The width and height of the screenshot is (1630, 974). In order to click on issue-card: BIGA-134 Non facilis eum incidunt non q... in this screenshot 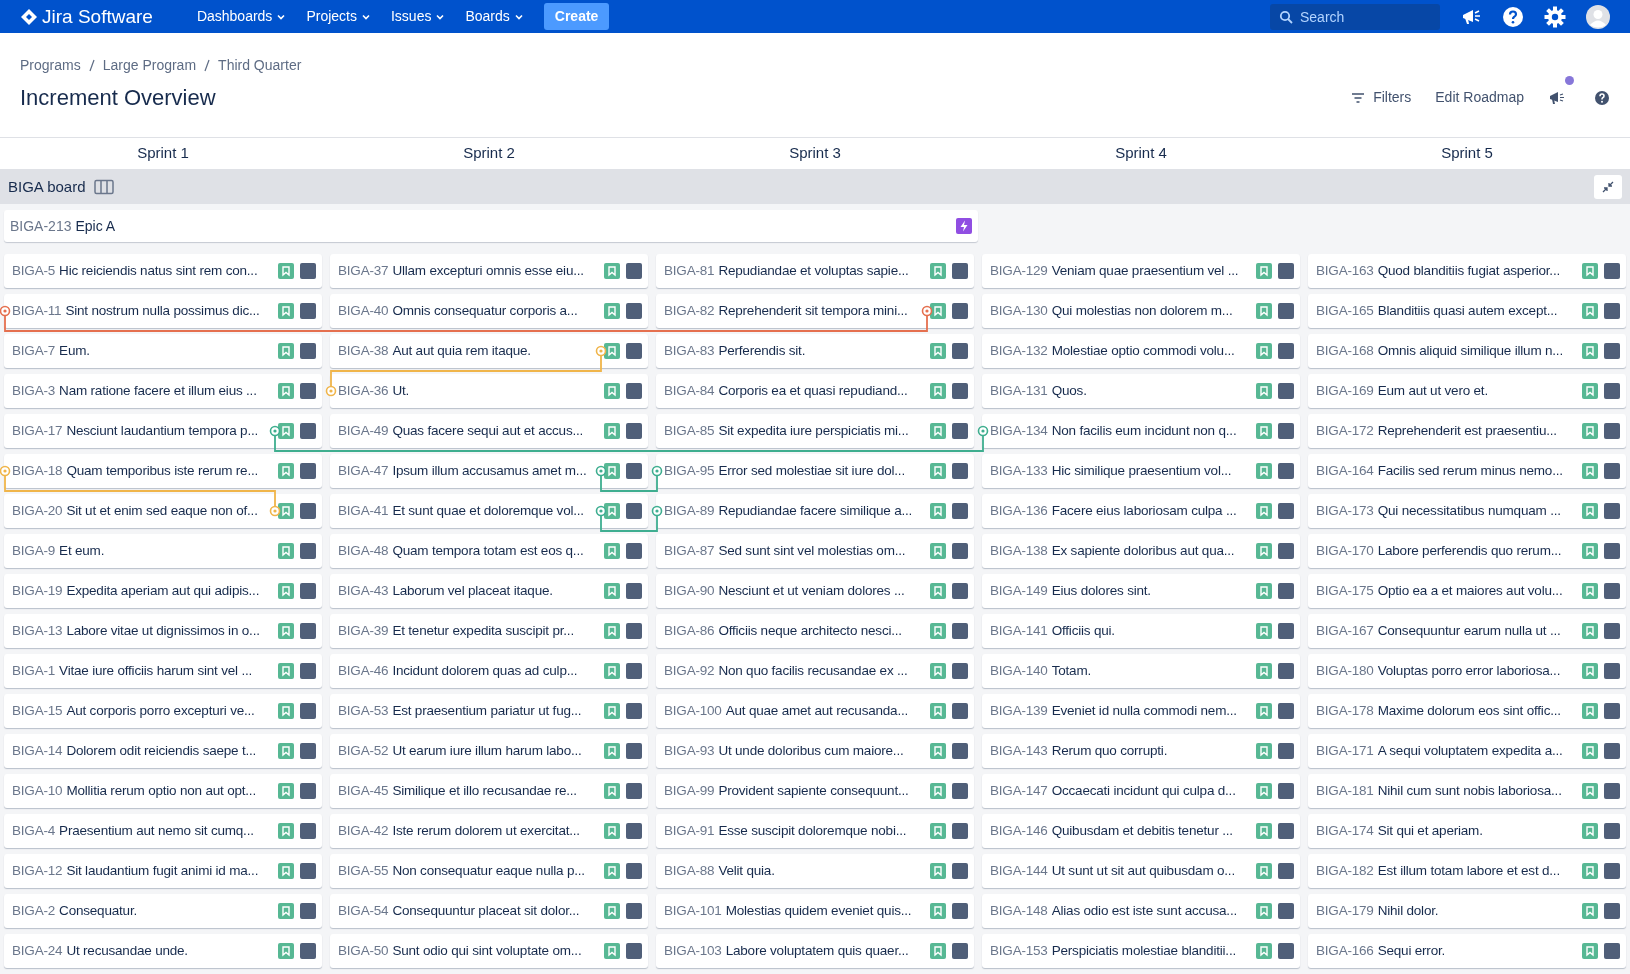, I will do `click(1141, 431)`.